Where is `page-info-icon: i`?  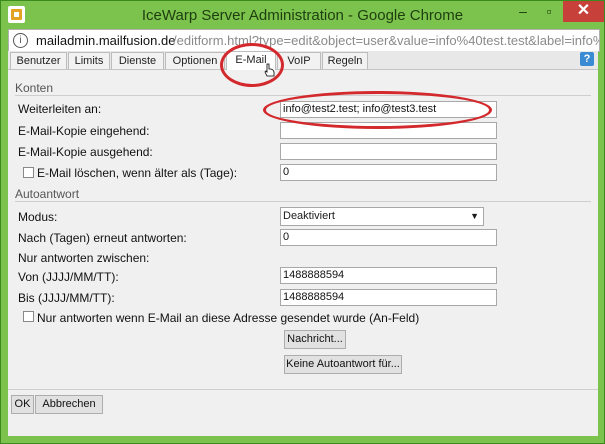
page-info-icon: i is located at coordinates (20, 40).